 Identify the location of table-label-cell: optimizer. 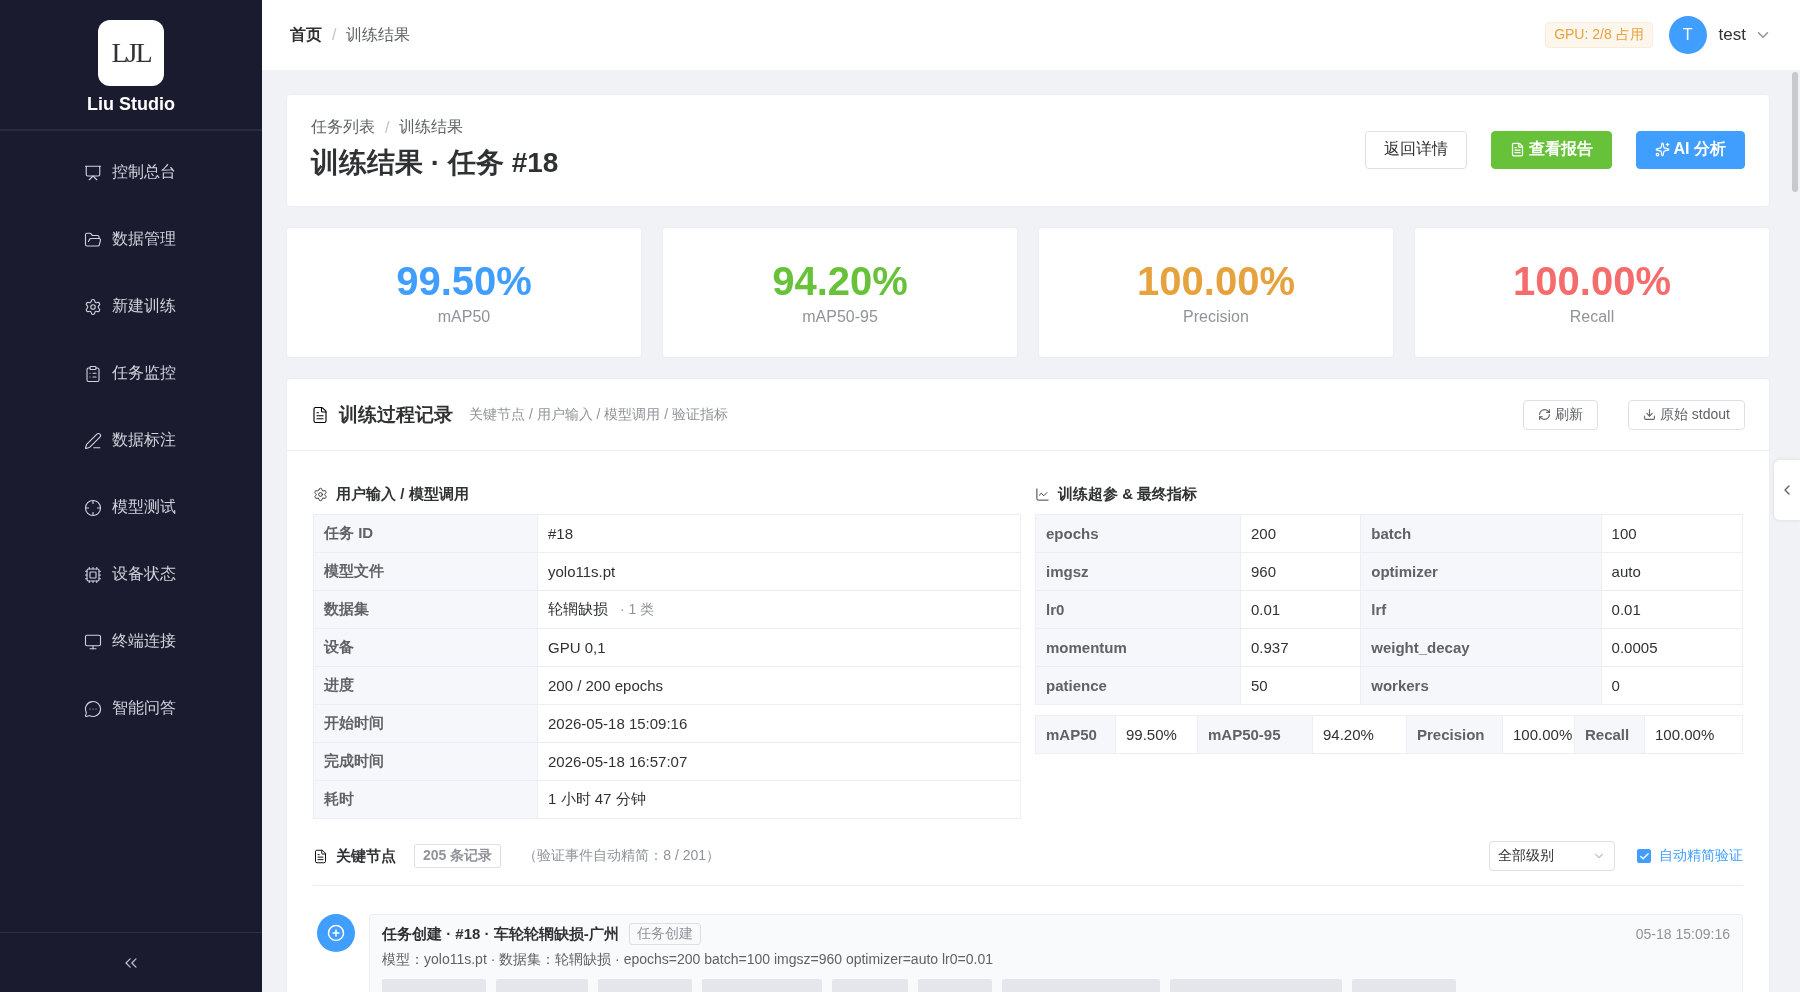
(1481, 572).